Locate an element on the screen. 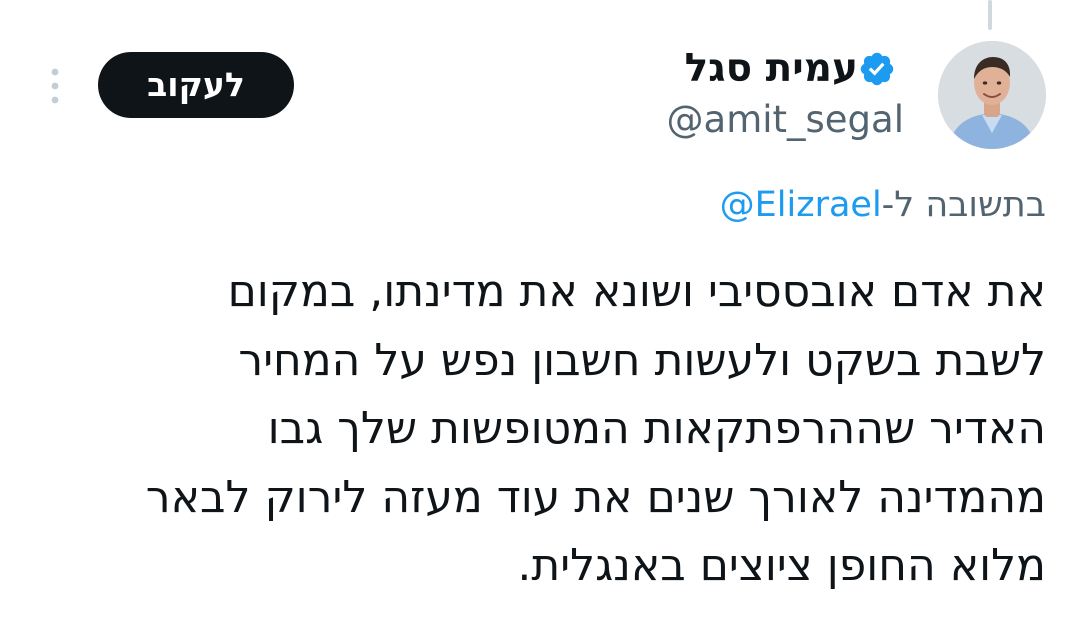  author-display-name: עמית סגל is located at coordinates (771, 69).